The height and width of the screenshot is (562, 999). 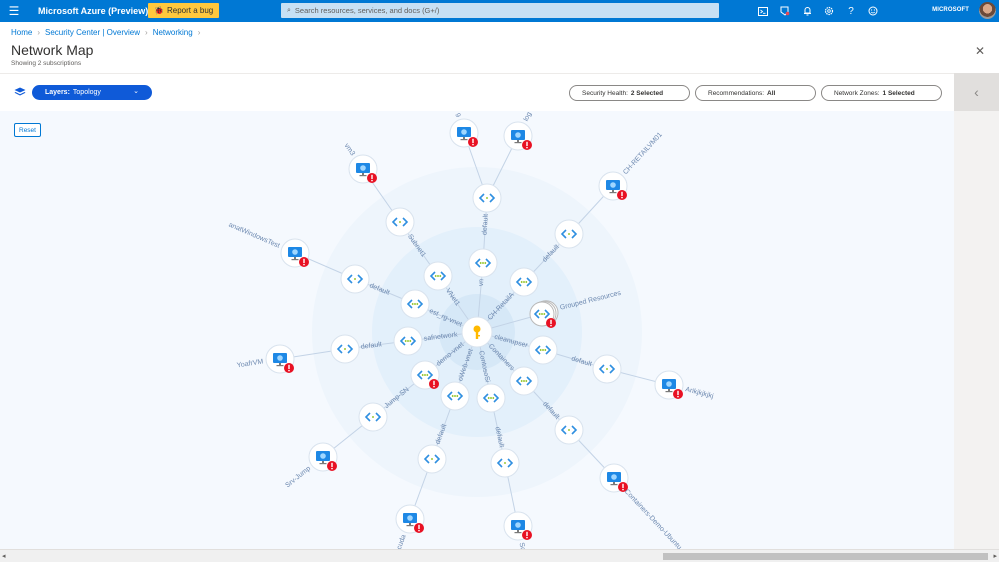 What do you see at coordinates (873, 11) in the screenshot?
I see `feedback-icon` at bounding box center [873, 11].